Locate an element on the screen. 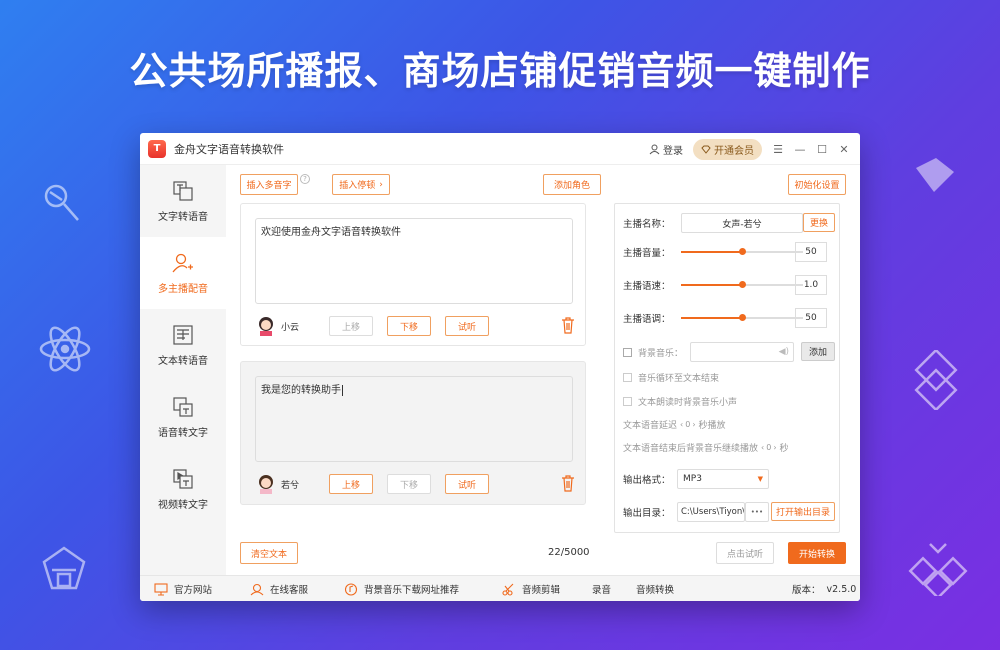 The image size is (1000, 650). login-button: 登录 is located at coordinates (666, 149).